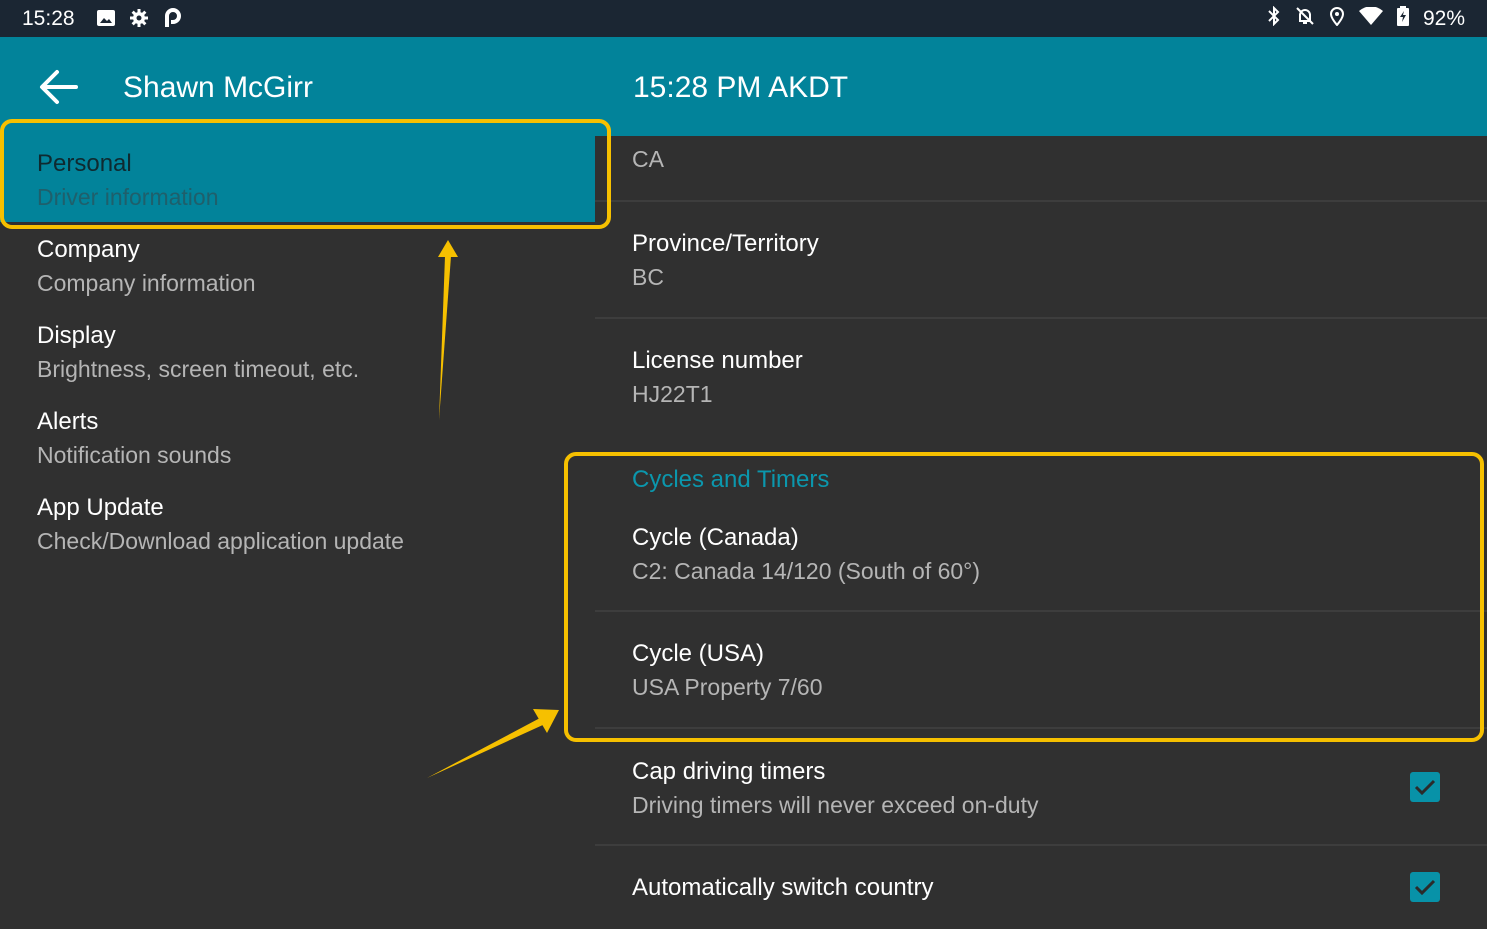 The height and width of the screenshot is (929, 1487). Describe the element at coordinates (198, 369) in the screenshot. I see `sidebar-item-subtitle: Brightness, screen timeout, etc.` at that location.